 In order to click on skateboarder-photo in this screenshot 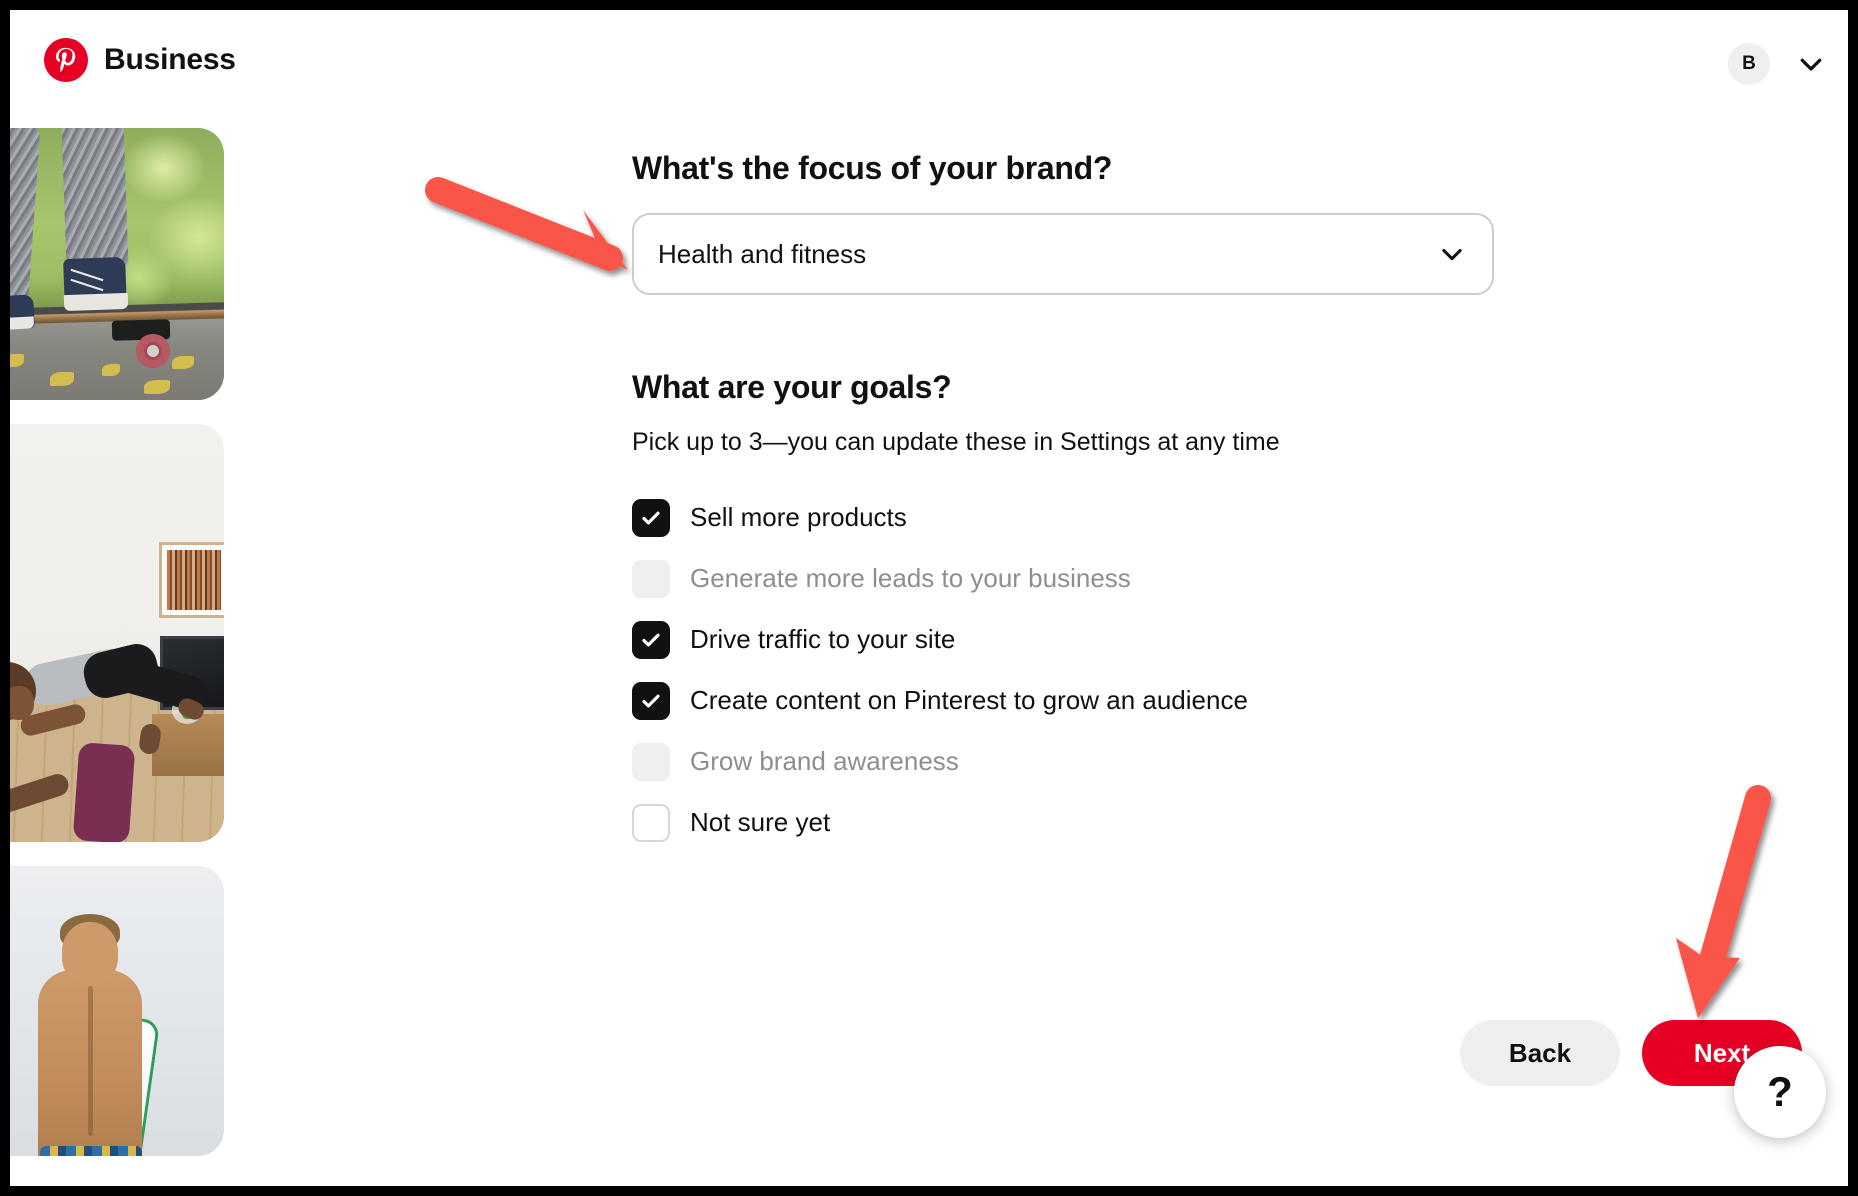, I will do `click(117, 264)`.